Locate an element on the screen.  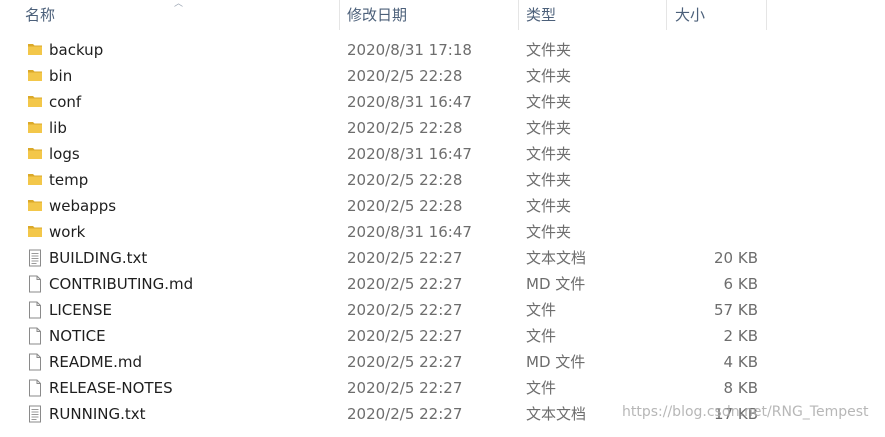
file-row: LICENSE 2020/2/5 22:27 文件 57 KB is located at coordinates (442, 310).